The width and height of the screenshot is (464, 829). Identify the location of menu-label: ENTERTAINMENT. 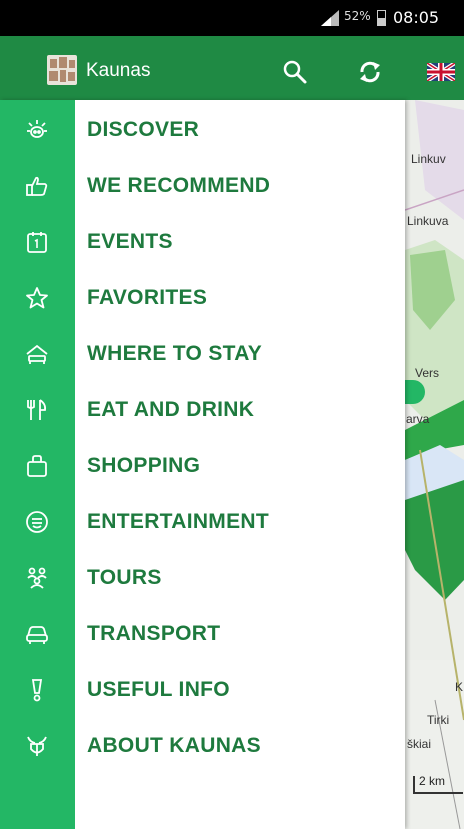
(178, 521).